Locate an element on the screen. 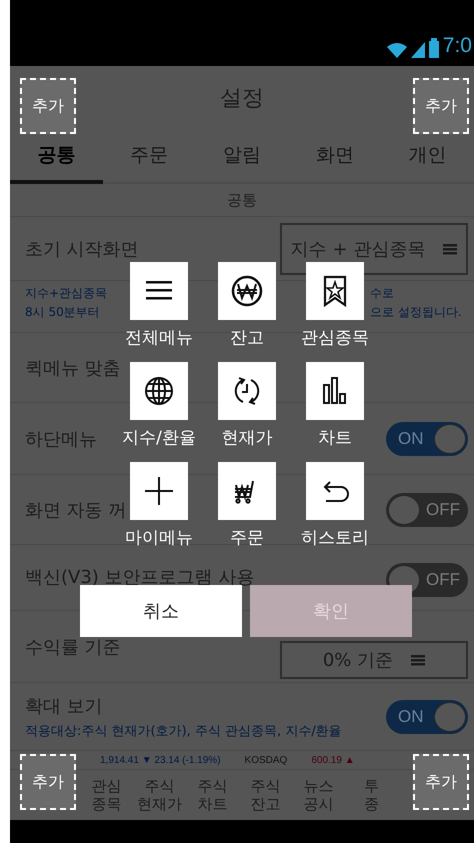 This screenshot has height=843, width=474. setting-label: 화면 자동 꺼 is located at coordinates (75, 510).